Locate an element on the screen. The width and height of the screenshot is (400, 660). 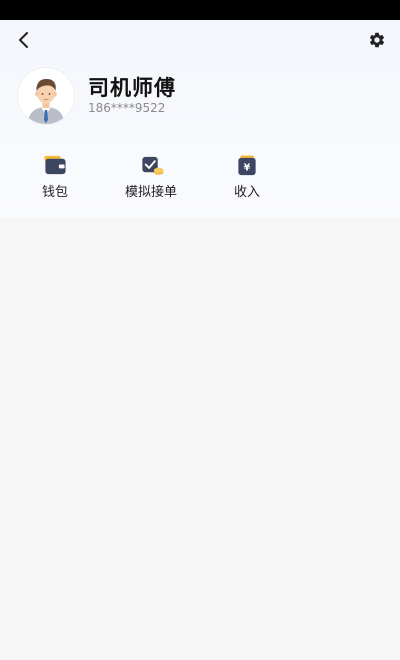
user-phone: 186****9522 is located at coordinates (127, 108).